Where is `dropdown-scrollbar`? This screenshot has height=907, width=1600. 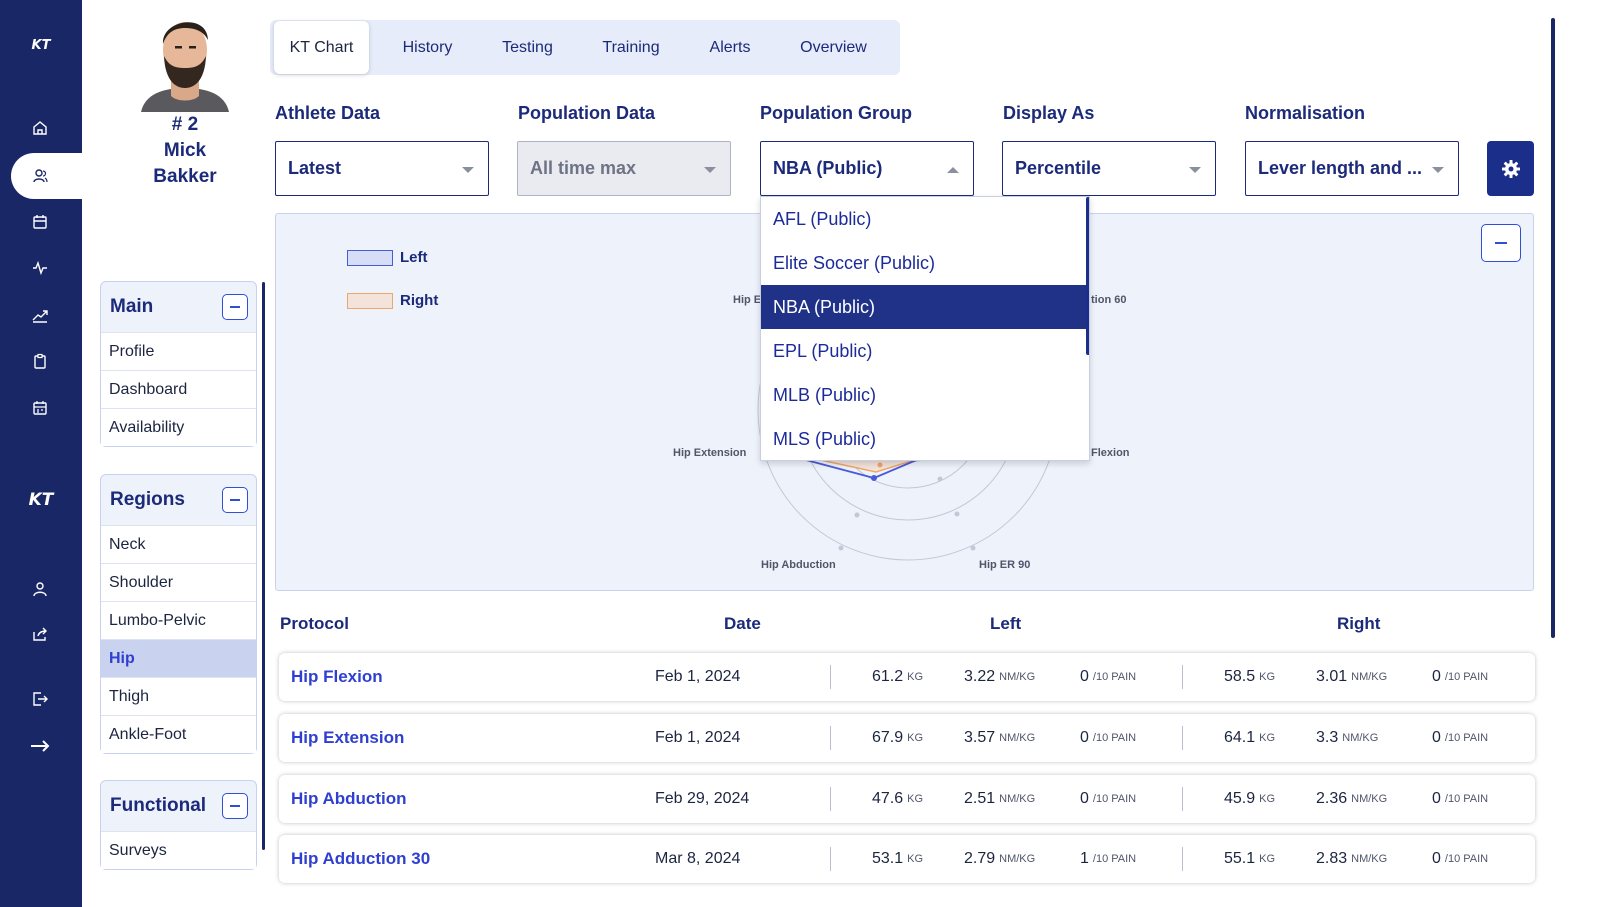
dropdown-scrollbar is located at coordinates (1087, 276).